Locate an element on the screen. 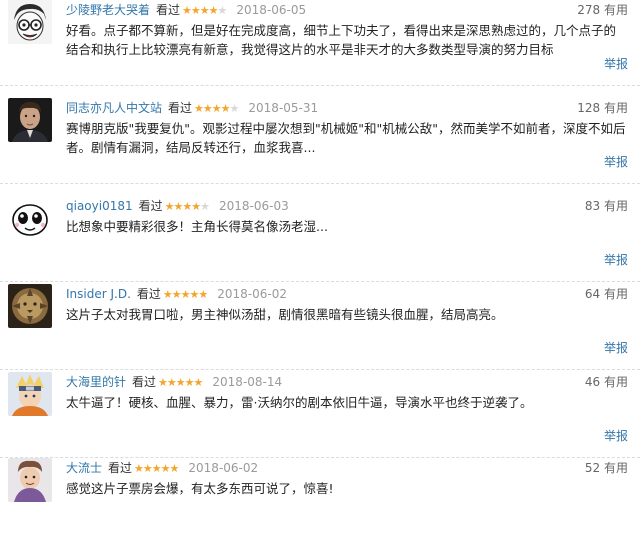 This screenshot has height=544, width=640. review-meta: 同志亦凡人中文站 看过 ★★★★★ 2018-05-31 is located at coordinates (192, 108).